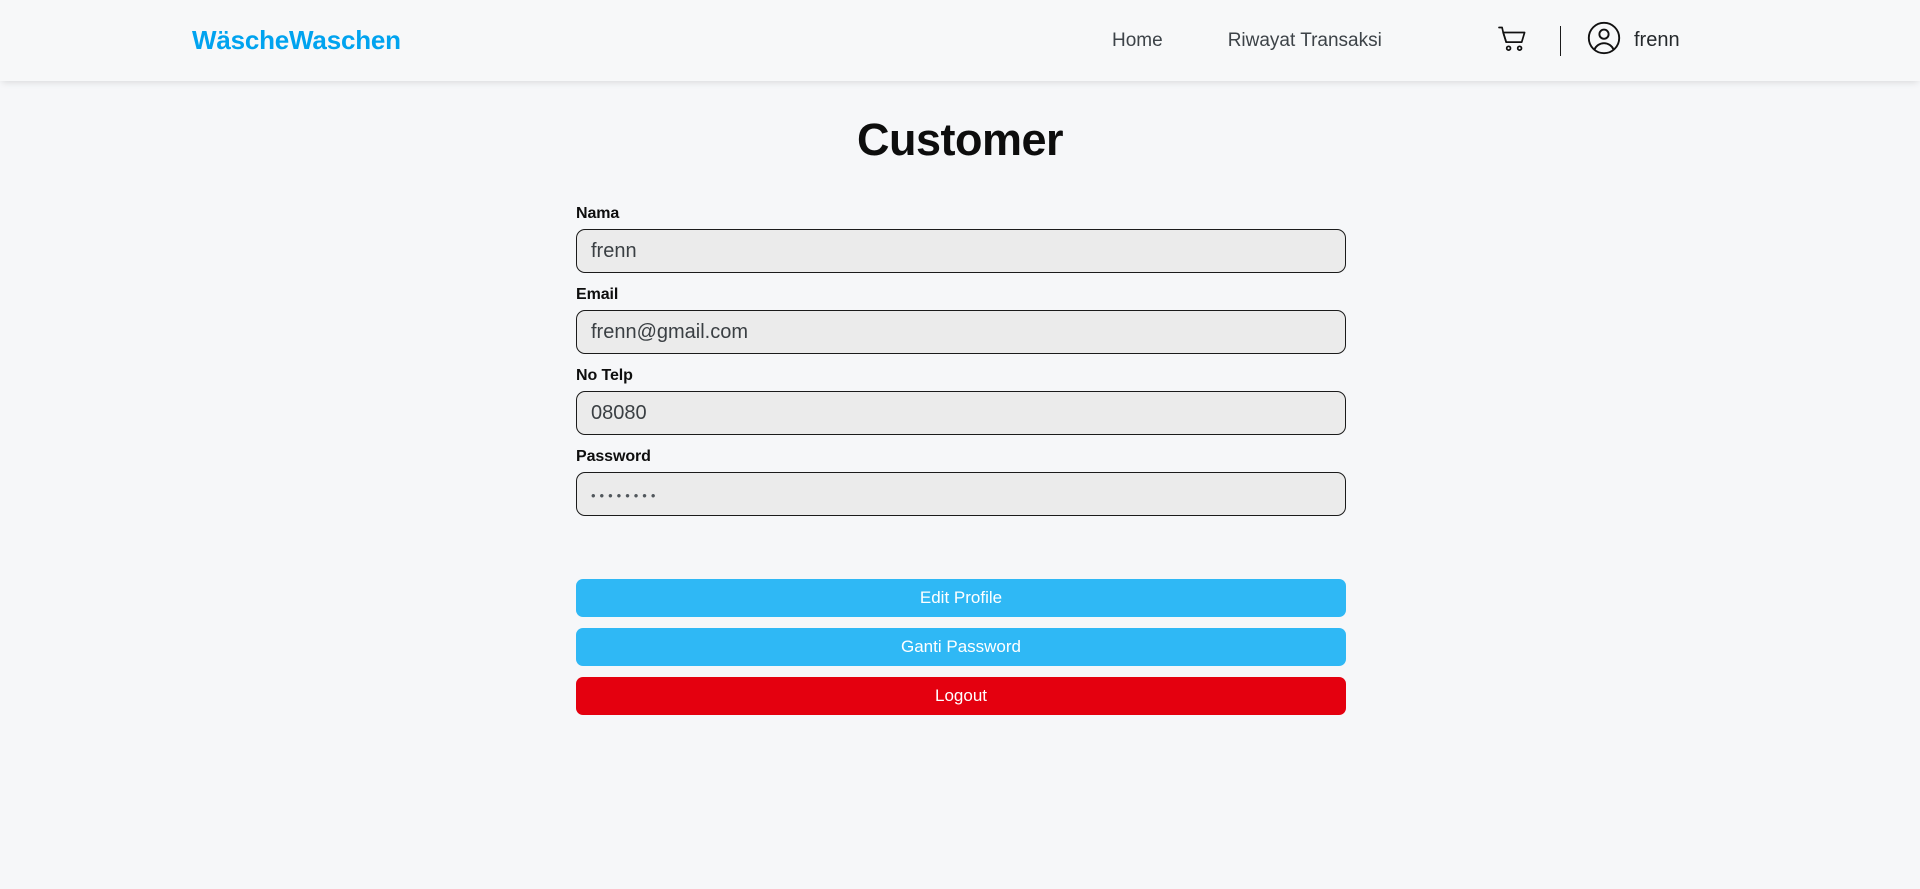 The height and width of the screenshot is (889, 1920). I want to click on edit-profile-button: Edit Profile, so click(961, 598).